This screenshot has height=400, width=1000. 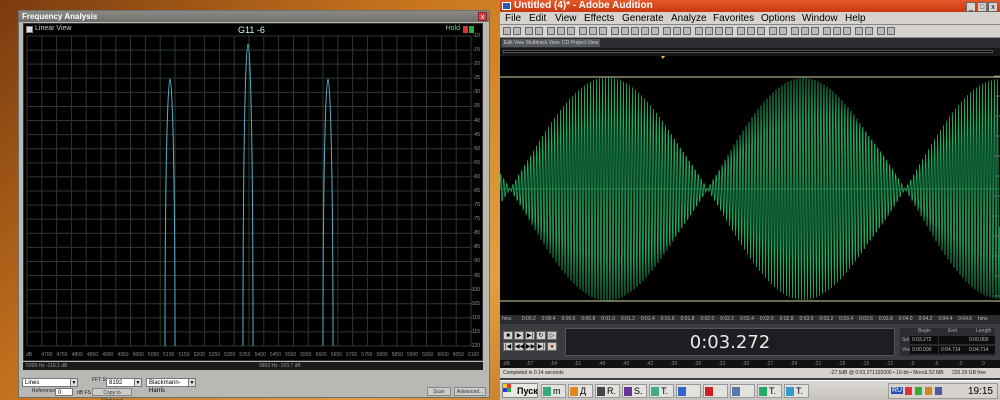 I want to click on menu-edit: Edit, so click(x=537, y=18).